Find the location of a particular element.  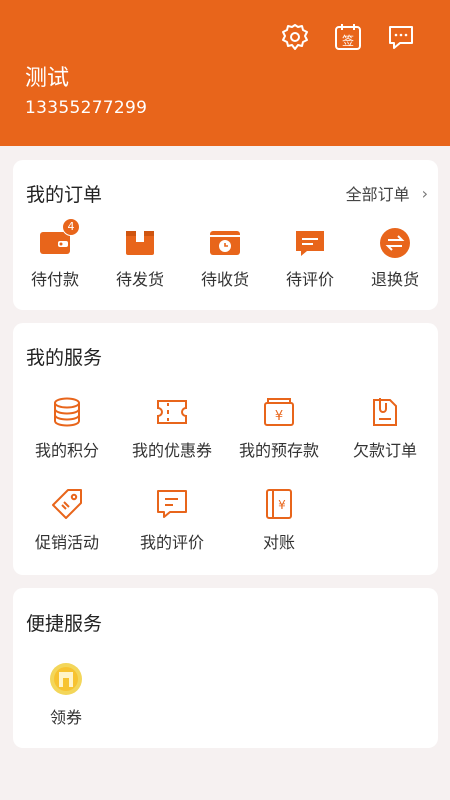

services-title: 我的服务 is located at coordinates (64, 358).